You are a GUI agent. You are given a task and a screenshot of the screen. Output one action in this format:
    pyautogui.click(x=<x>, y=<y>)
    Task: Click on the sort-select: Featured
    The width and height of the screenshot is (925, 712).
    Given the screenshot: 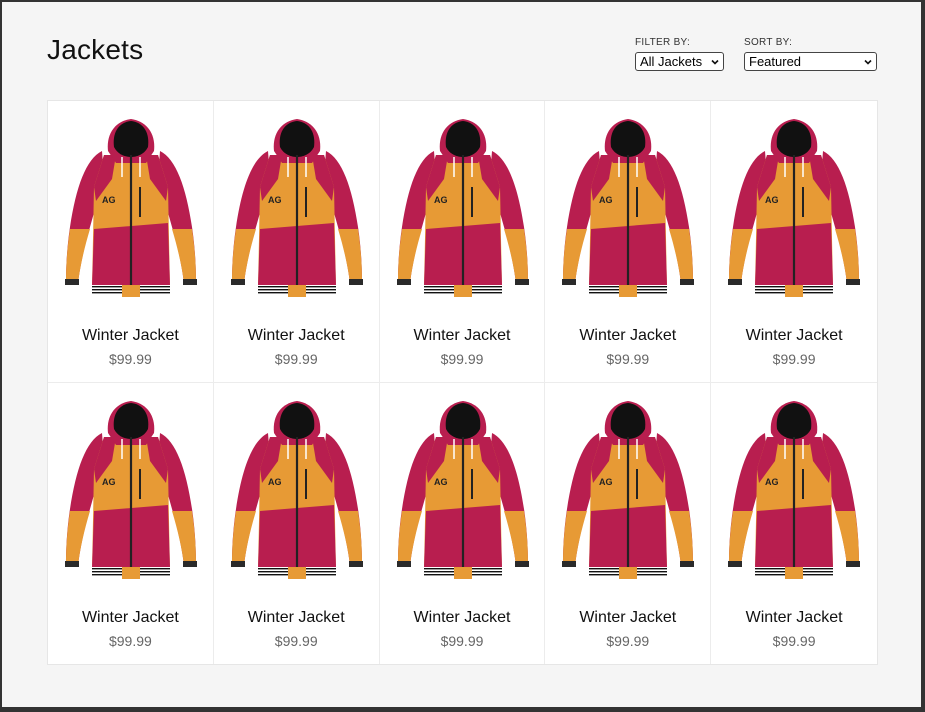 What is the action you would take?
    pyautogui.click(x=810, y=61)
    